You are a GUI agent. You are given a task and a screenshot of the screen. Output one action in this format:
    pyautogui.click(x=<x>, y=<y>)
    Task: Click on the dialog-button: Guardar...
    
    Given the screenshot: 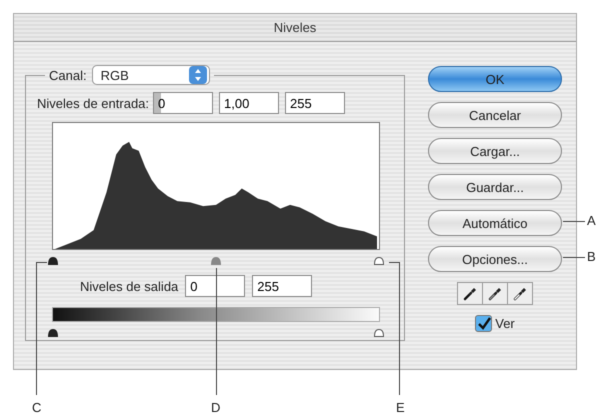 What is the action you would take?
    pyautogui.click(x=495, y=187)
    